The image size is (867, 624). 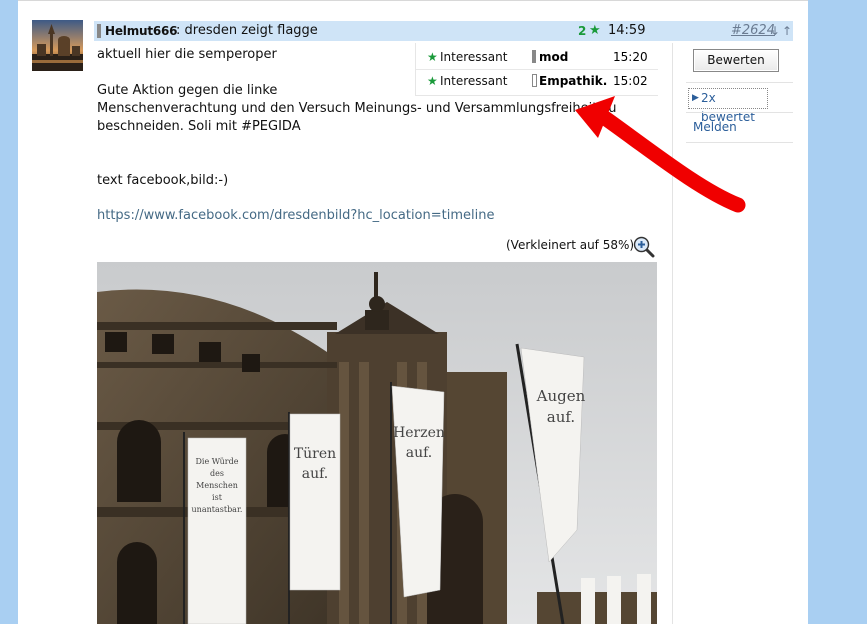 What do you see at coordinates (99, 31) in the screenshot?
I see `author-status-marker` at bounding box center [99, 31].